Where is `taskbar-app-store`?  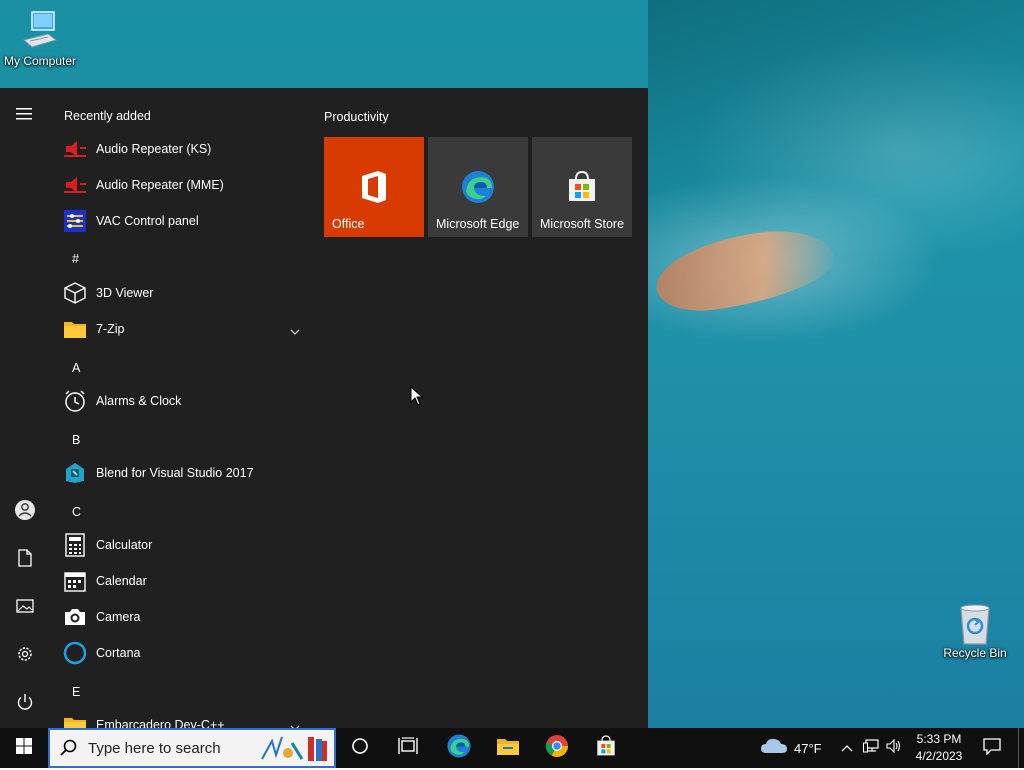 taskbar-app-store is located at coordinates (606, 748).